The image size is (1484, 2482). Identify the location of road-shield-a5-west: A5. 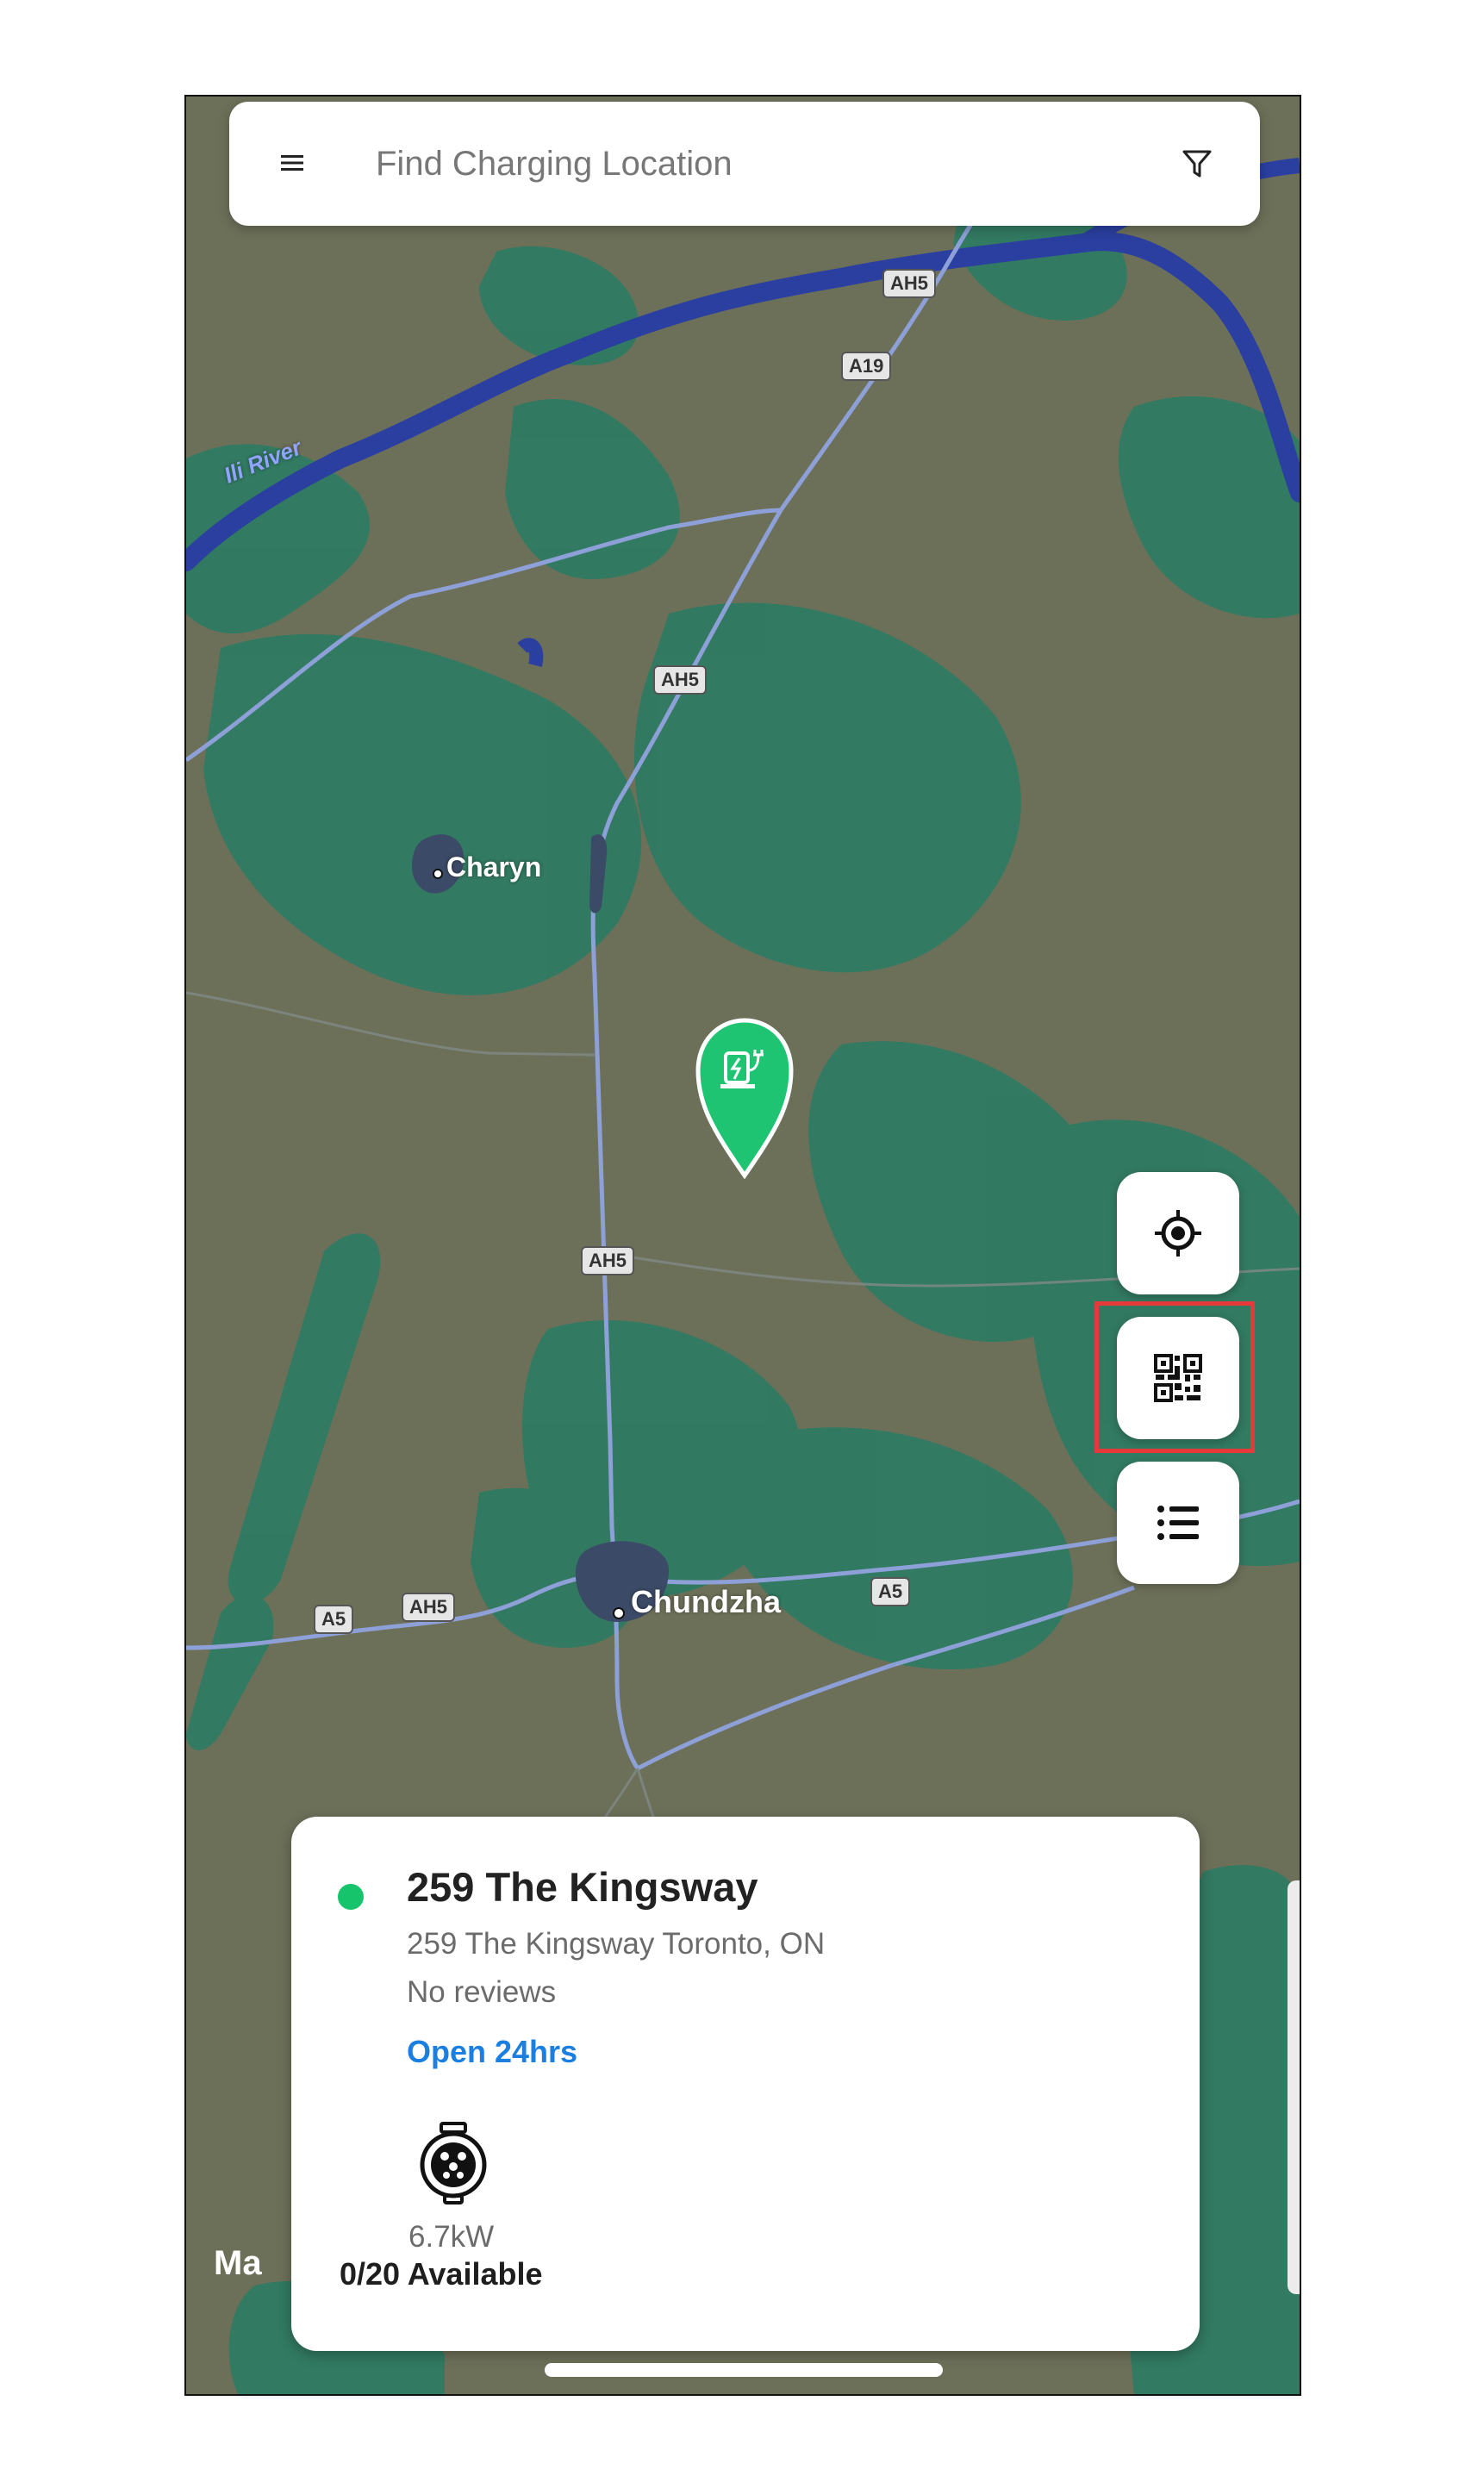
(334, 1619).